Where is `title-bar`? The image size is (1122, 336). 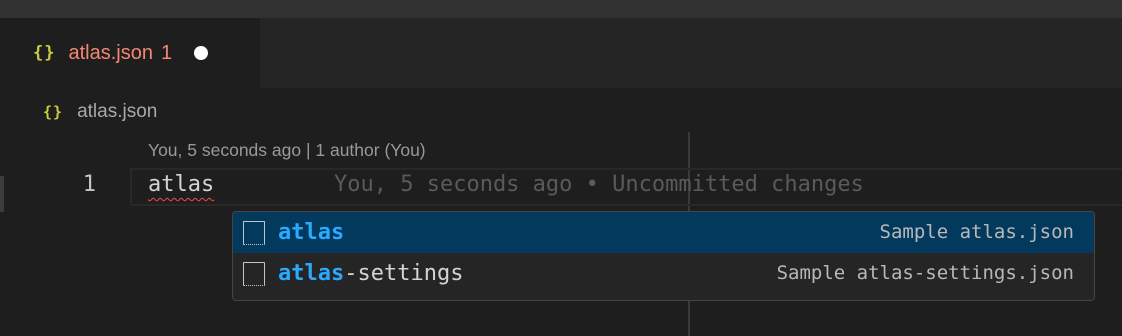
title-bar is located at coordinates (561, 9).